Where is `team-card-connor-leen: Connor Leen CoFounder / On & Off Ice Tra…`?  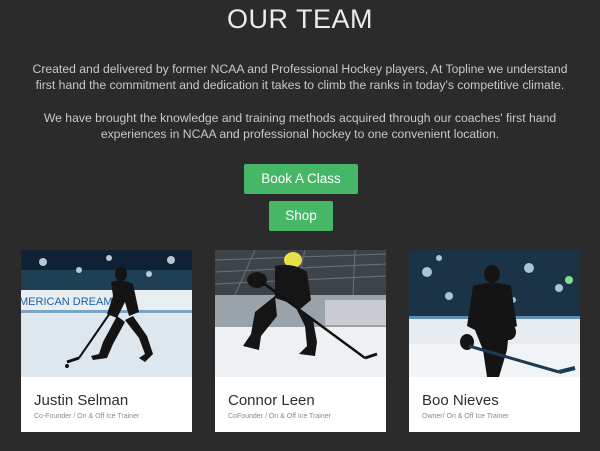 team-card-connor-leen: Connor Leen CoFounder / On & Off Ice Tra… is located at coordinates (300, 341).